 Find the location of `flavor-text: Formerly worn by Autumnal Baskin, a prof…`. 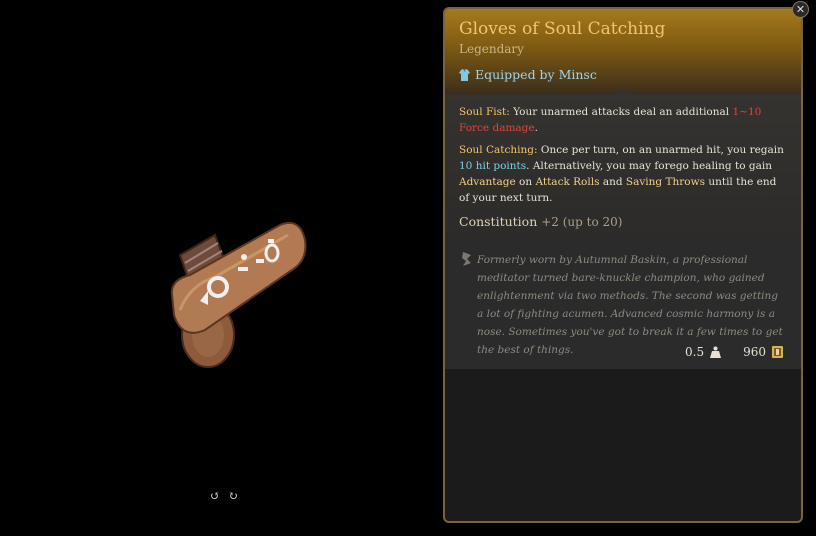

flavor-text: Formerly worn by Autumnal Baskin, a prof… is located at coordinates (630, 305).